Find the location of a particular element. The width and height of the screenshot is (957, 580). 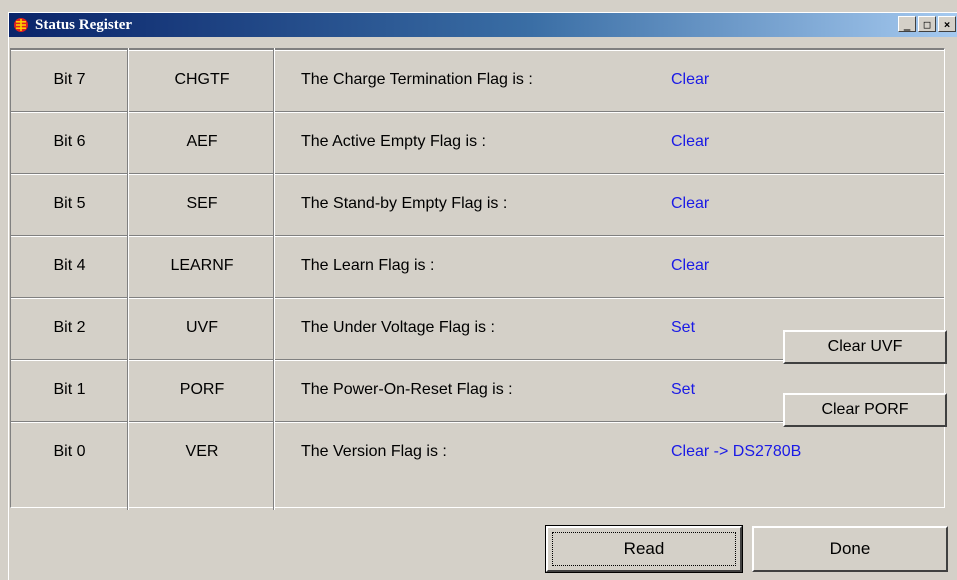

flag-name: SEF is located at coordinates (202, 203).